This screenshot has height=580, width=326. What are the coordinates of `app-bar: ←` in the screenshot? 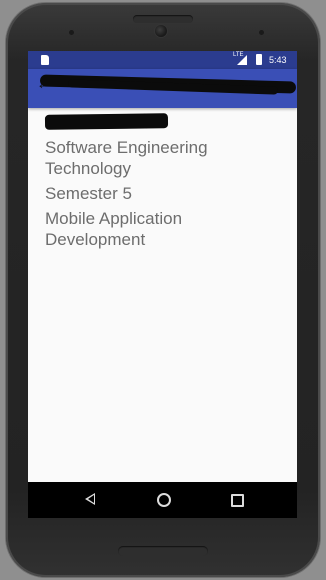 It's located at (162, 88).